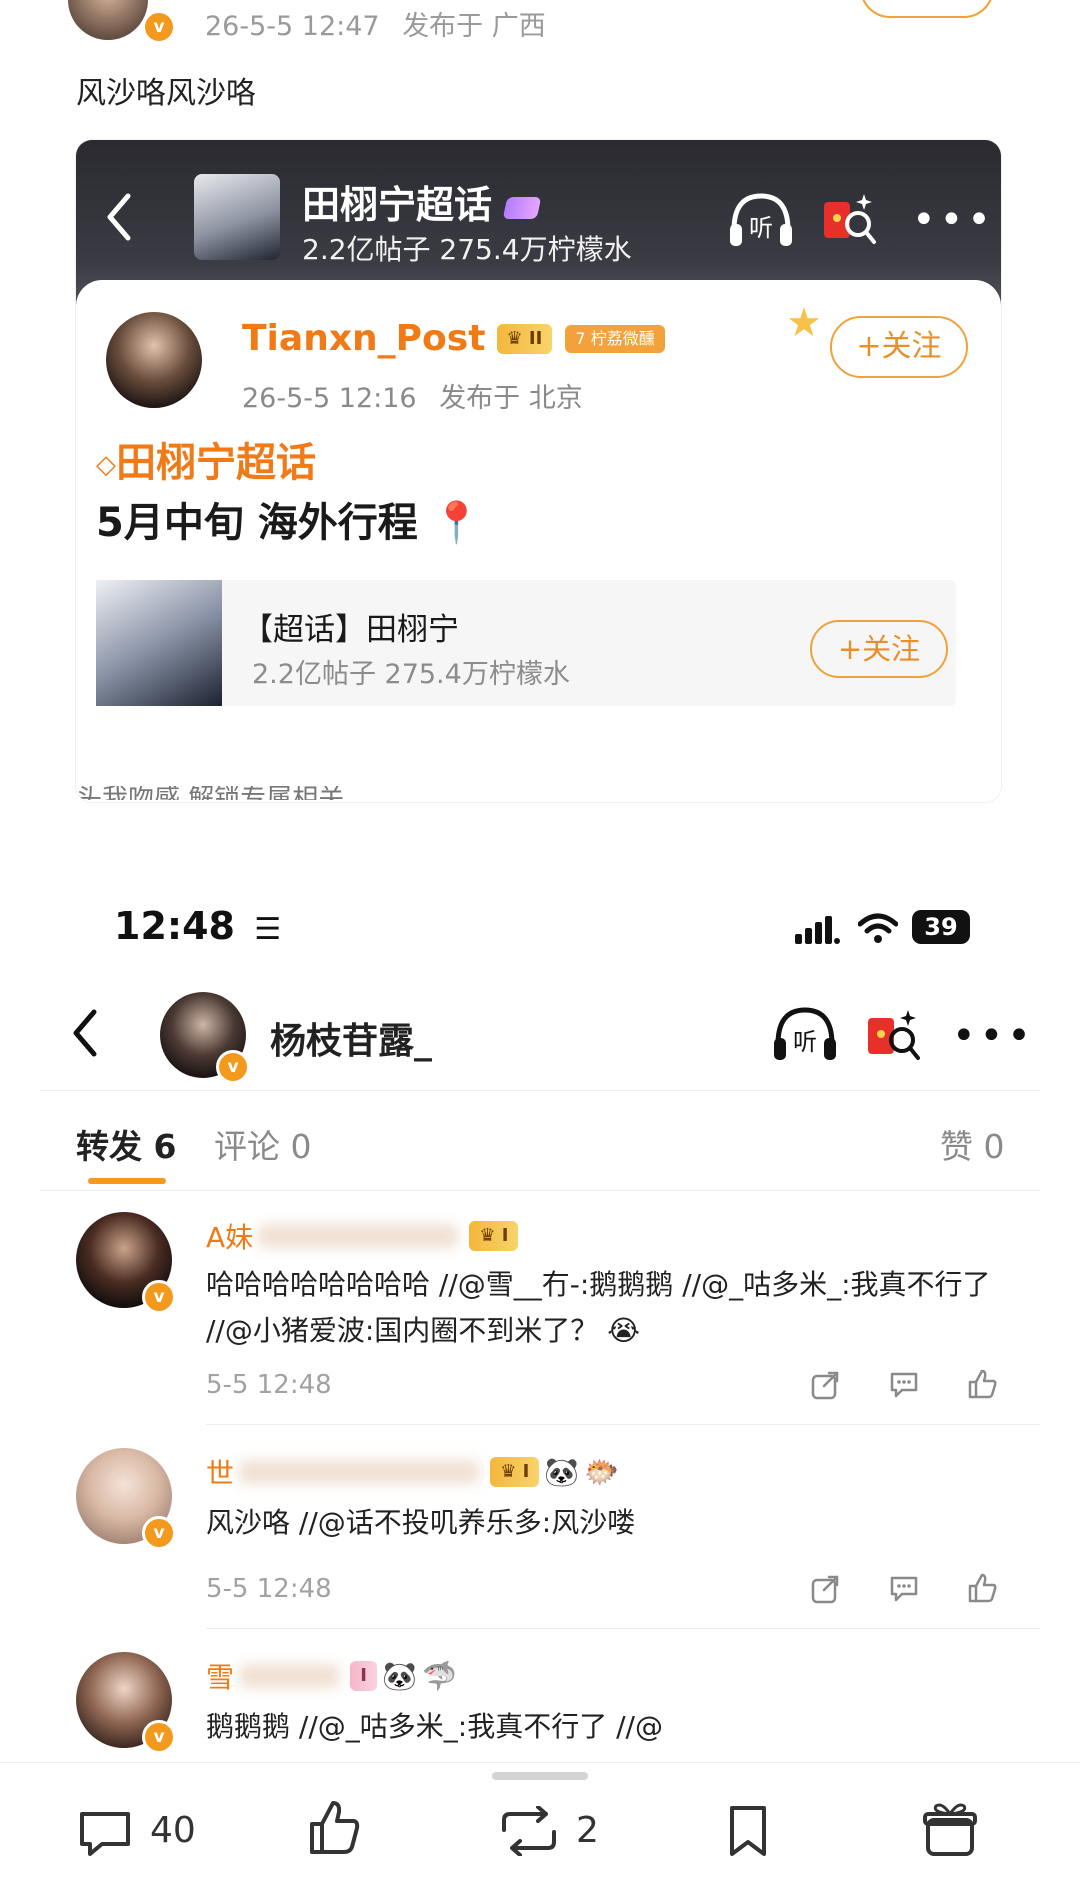 The width and height of the screenshot is (1080, 1880). I want to click on repost-name-line: A妹 ♛ I, so click(362, 1236).